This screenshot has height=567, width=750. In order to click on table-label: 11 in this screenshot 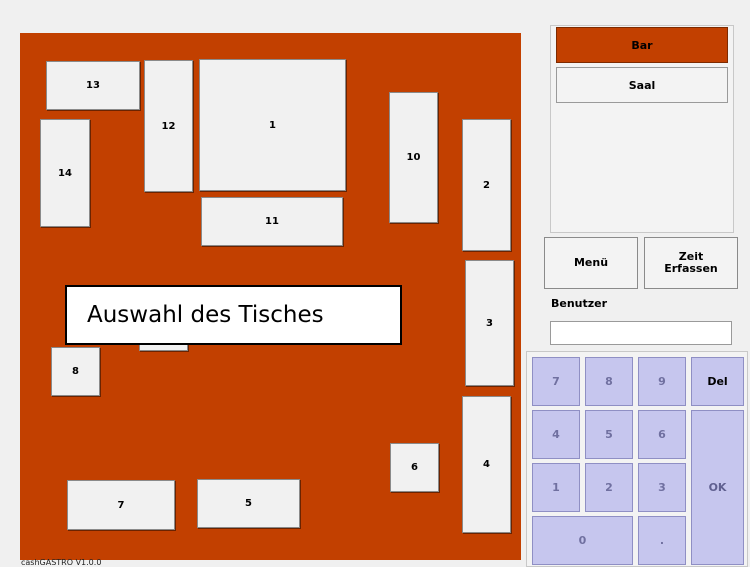, I will do `click(272, 221)`.